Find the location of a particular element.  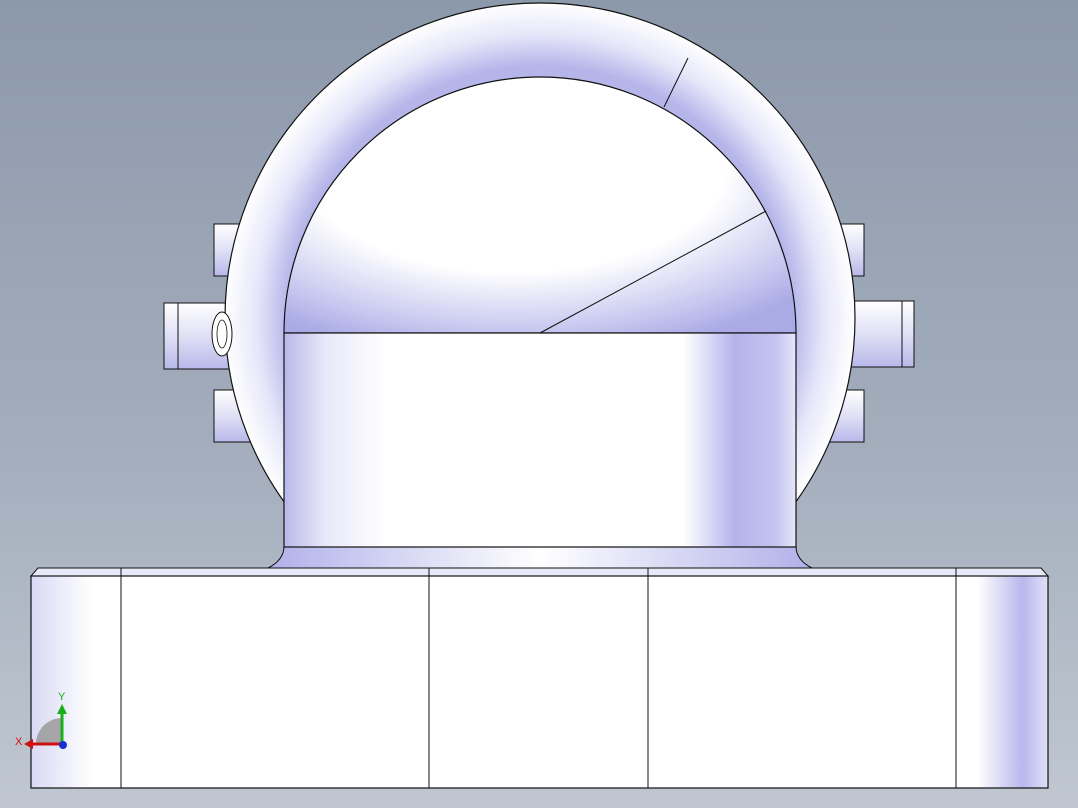

neck-fillet is located at coordinates (540, 557).